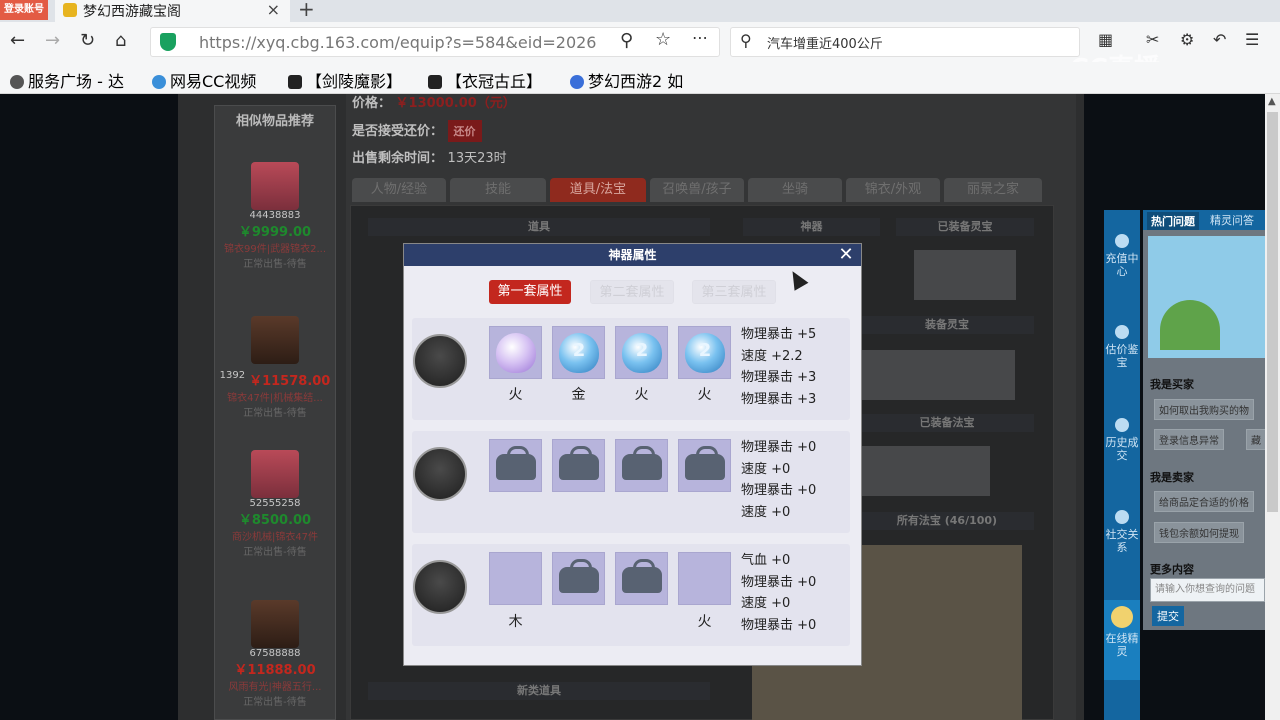 This screenshot has height=720, width=1280. Describe the element at coordinates (1204, 409) in the screenshot. I see `buyer-question: 如何取出我购买的物` at that location.